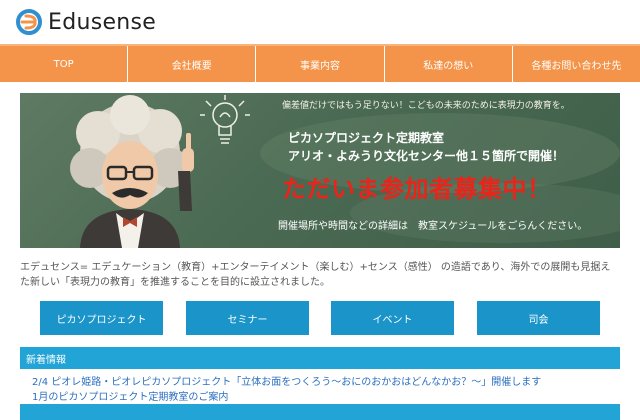  Describe the element at coordinates (449, 64) in the screenshot. I see `nav-item-philosophy: 私達の想い` at that location.